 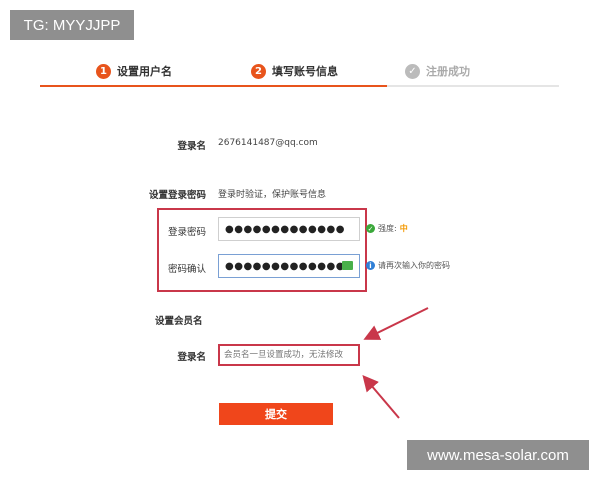 I want to click on arrow-bottom, so click(x=381, y=396).